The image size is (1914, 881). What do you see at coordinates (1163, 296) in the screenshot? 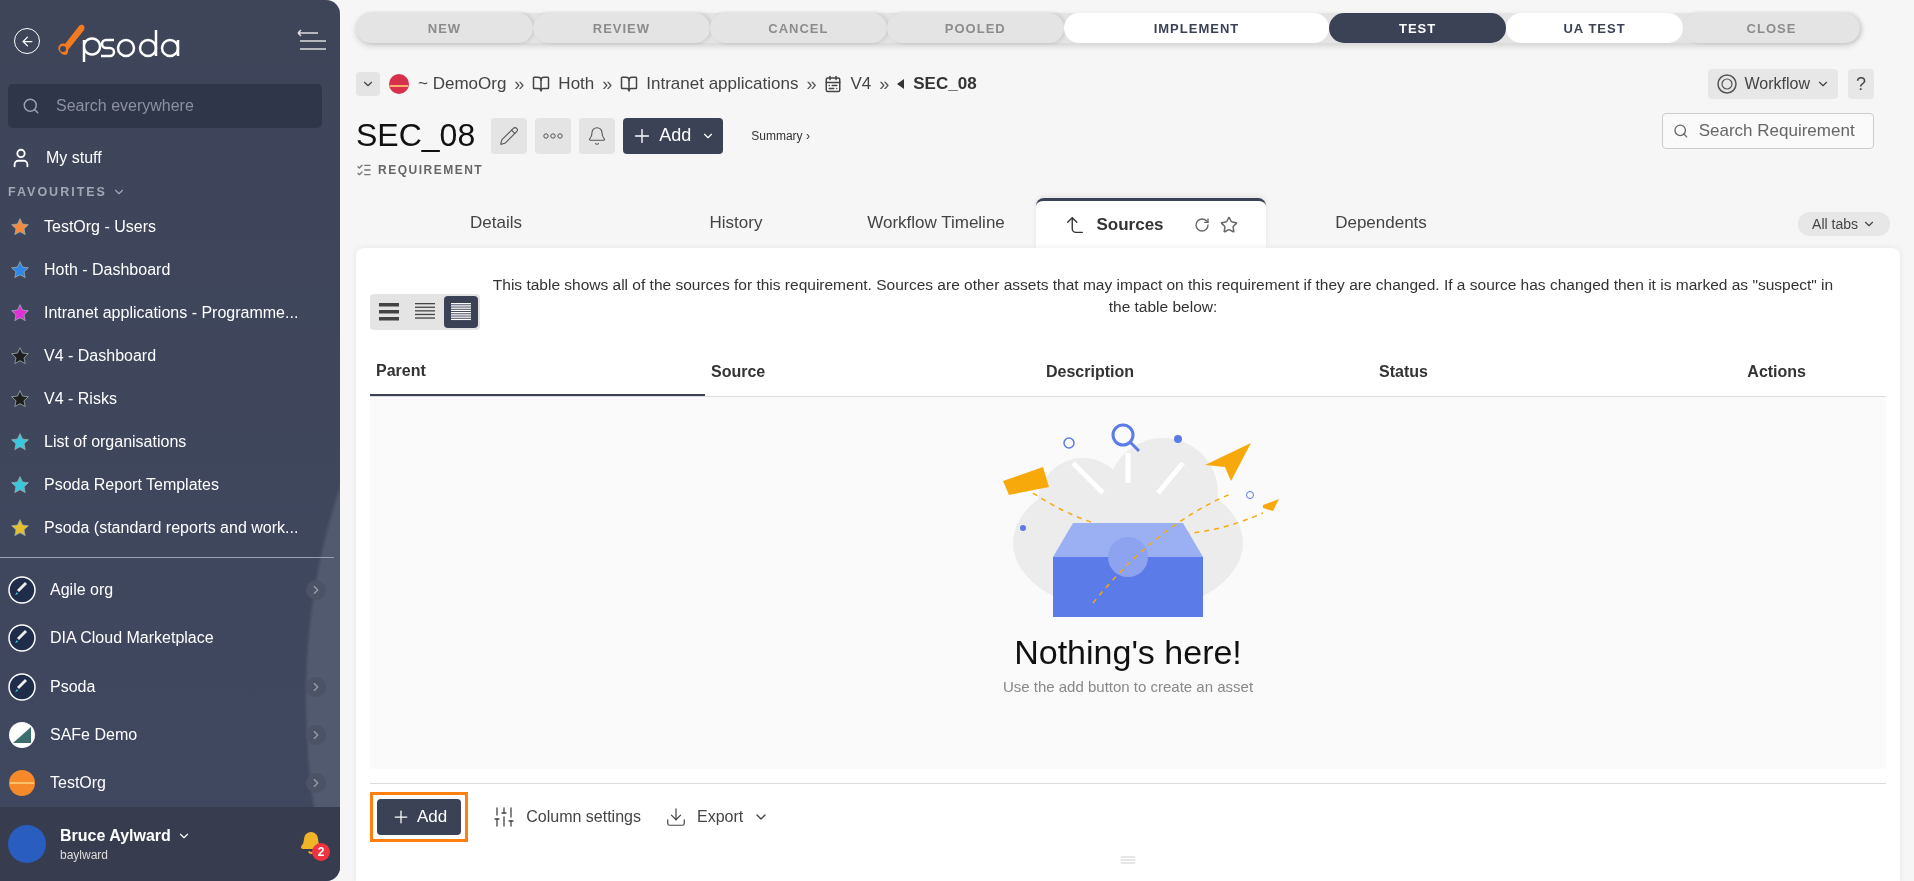
I see `description-text: This table shows all of the sources for this requirement. Sources are other assets that may impact on this requirement if they are changed. If a source has changed then it is marked as "suspect" in the table below:` at bounding box center [1163, 296].